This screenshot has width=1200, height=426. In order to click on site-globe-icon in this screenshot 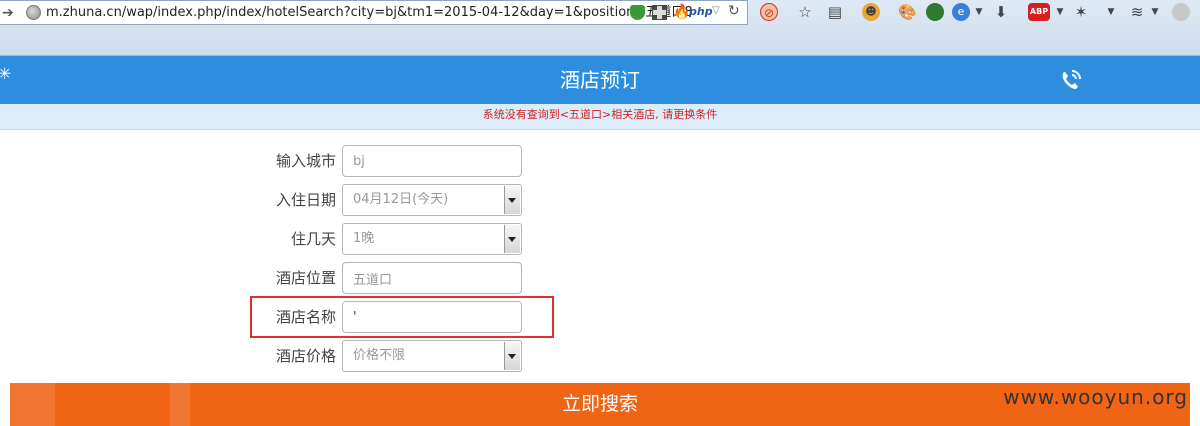, I will do `click(33, 12)`.